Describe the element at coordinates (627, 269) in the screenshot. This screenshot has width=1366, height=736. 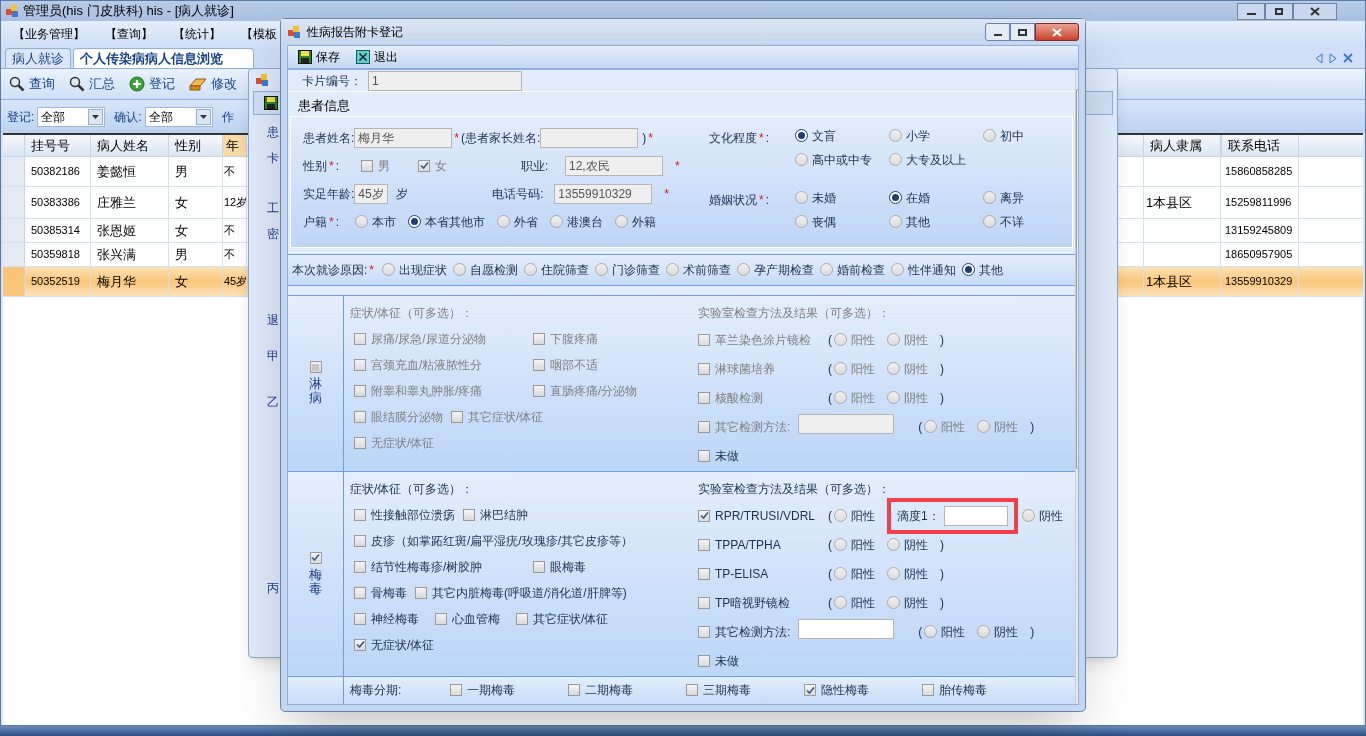
I see `radio-option: 门诊筛查` at that location.